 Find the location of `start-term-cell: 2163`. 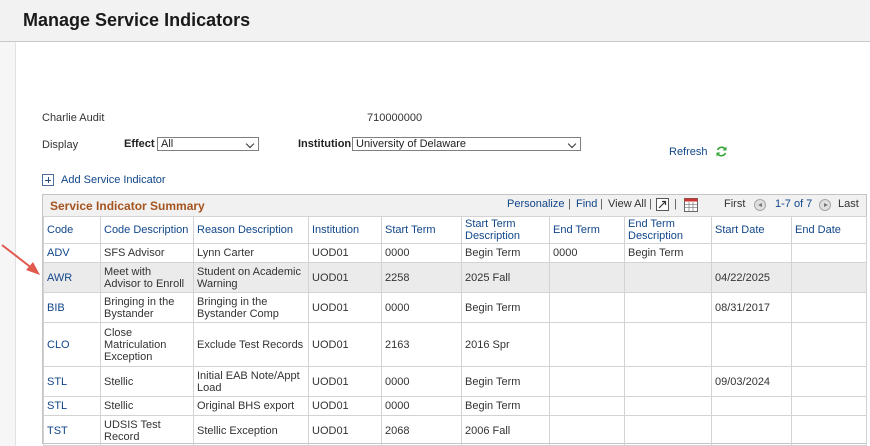

start-term-cell: 2163 is located at coordinates (421, 344).